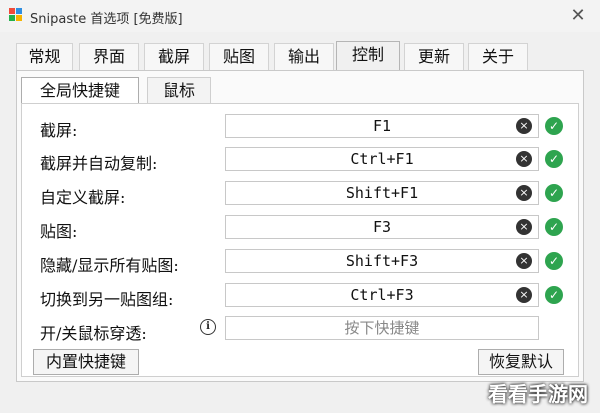 The width and height of the screenshot is (600, 413). Describe the element at coordinates (368, 55) in the screenshot. I see `tab-control: 控制` at that location.